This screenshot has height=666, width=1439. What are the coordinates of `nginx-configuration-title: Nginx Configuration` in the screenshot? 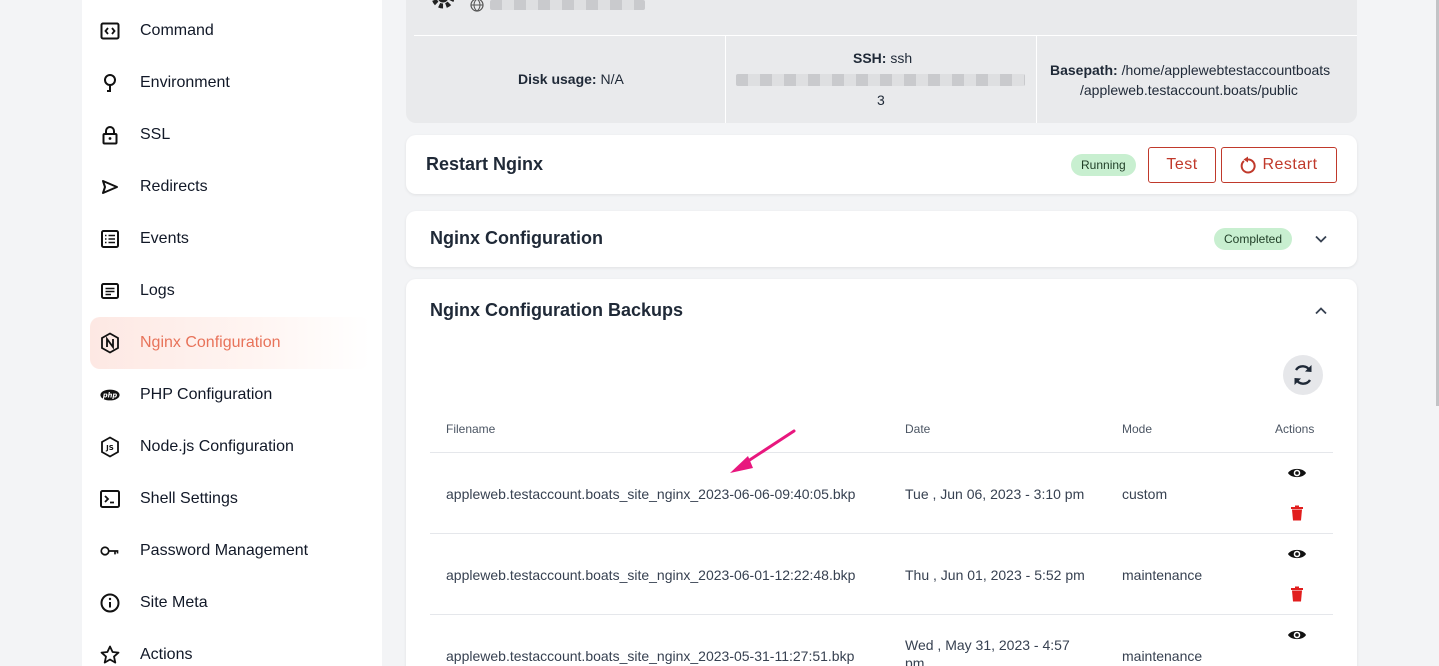 It's located at (516, 238).